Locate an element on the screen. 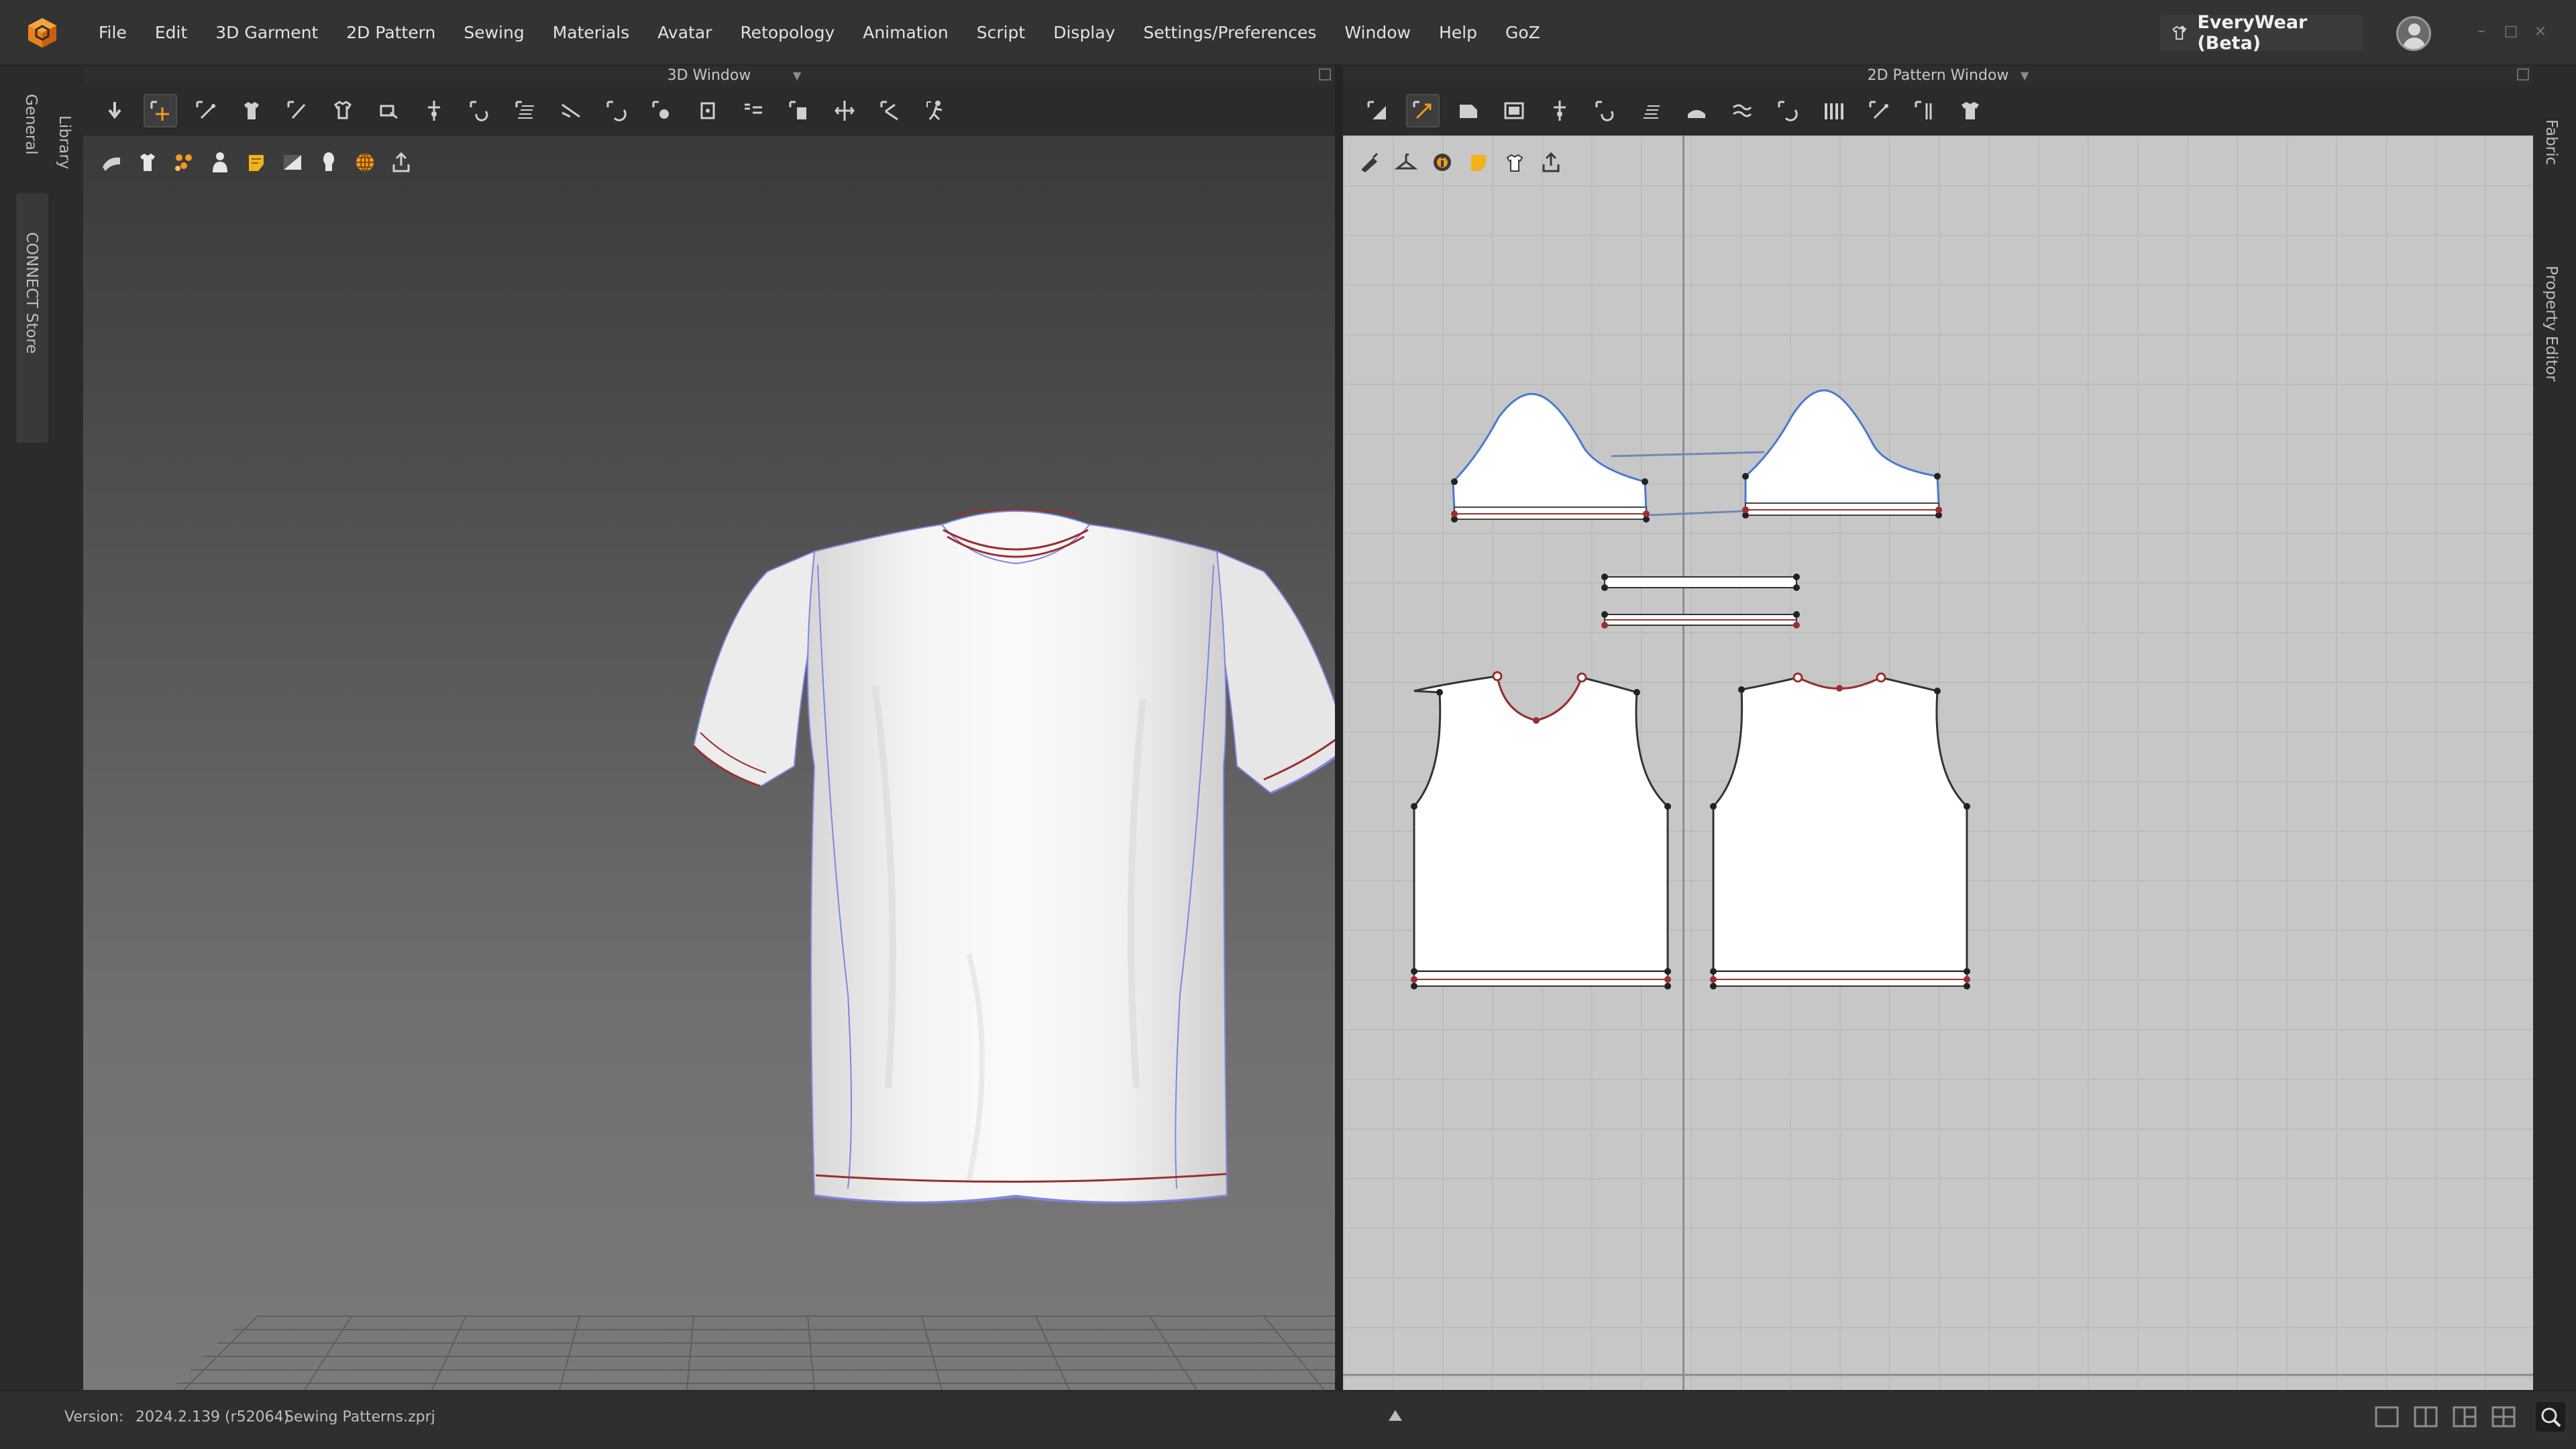 Image resolution: width=2576 pixels, height=1449 pixels. menu-file: File is located at coordinates (113, 33).